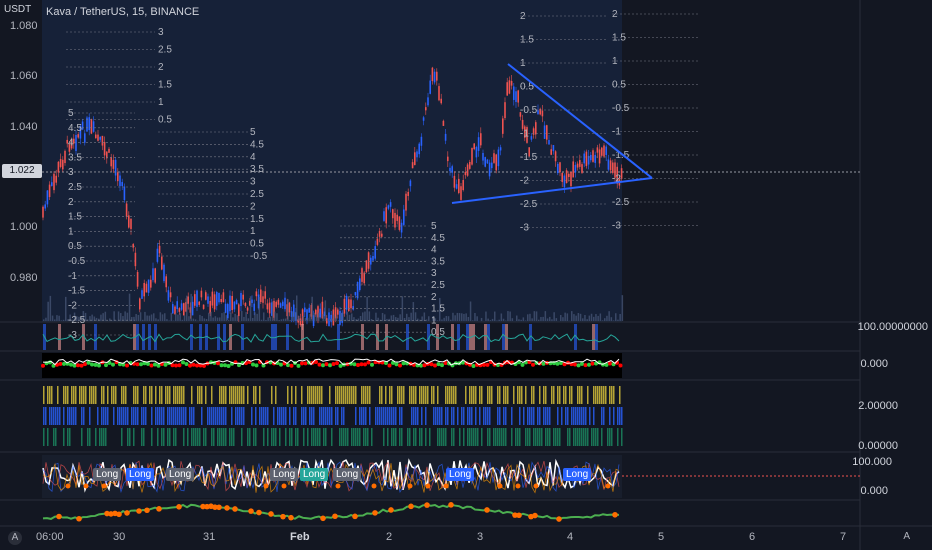  I want to click on time-tick: 3, so click(480, 537).